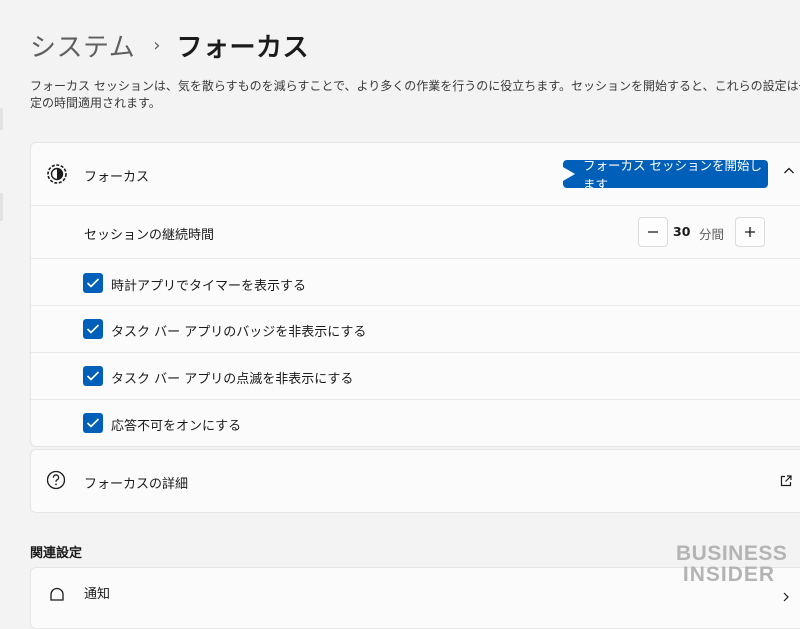 This screenshot has height=629, width=800. What do you see at coordinates (232, 379) in the screenshot?
I see `option-label: タスク バー アプリの点滅を非表示にする` at bounding box center [232, 379].